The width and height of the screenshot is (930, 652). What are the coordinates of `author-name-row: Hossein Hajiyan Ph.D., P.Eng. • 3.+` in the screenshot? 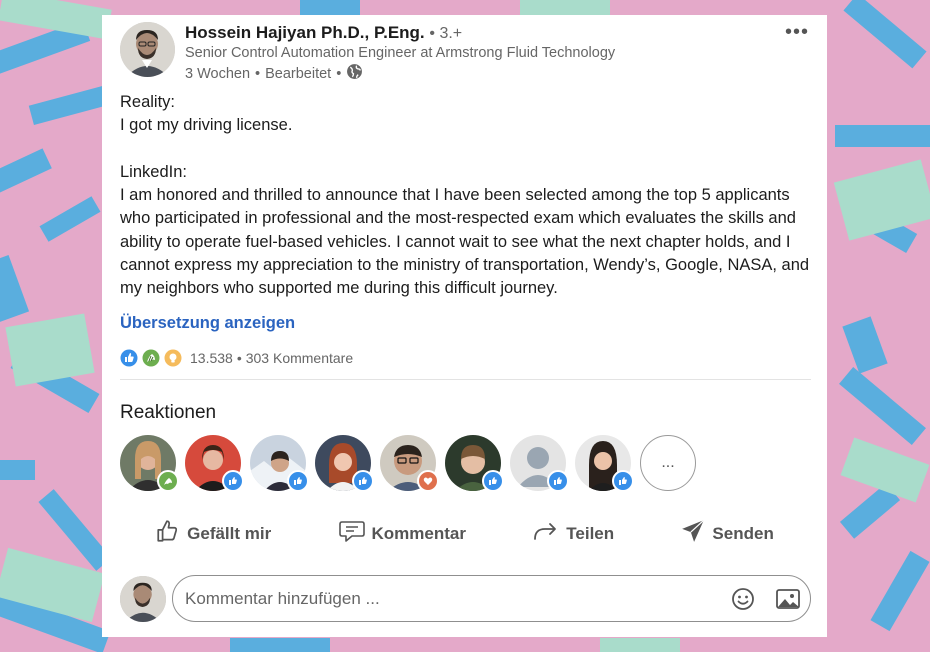 It's located at (323, 33).